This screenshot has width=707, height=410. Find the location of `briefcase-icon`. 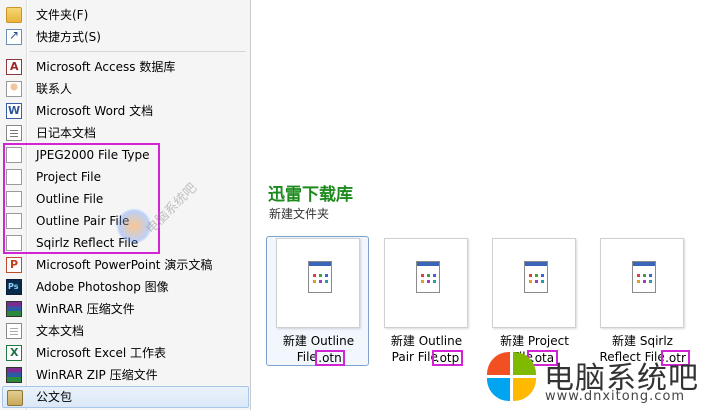

briefcase-icon is located at coordinates (15, 398).